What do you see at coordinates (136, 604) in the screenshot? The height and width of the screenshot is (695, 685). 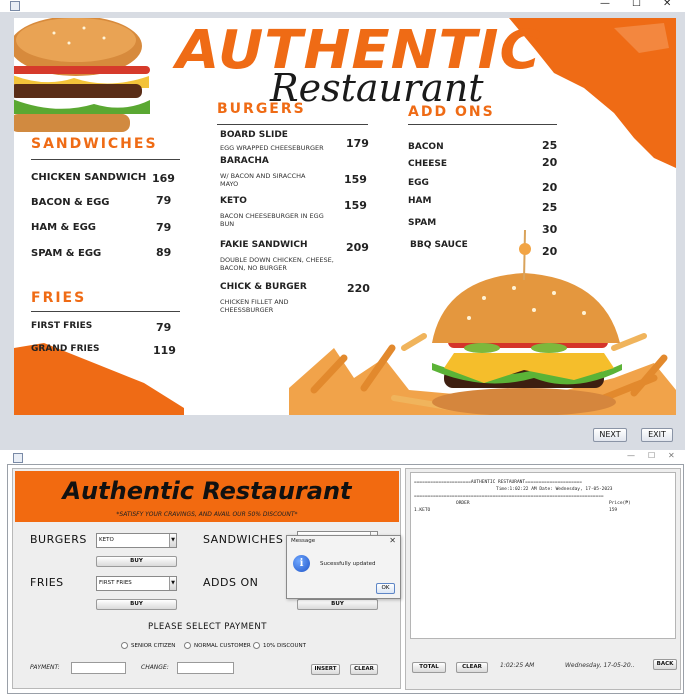 I see `buy-fries-button: BUY` at bounding box center [136, 604].